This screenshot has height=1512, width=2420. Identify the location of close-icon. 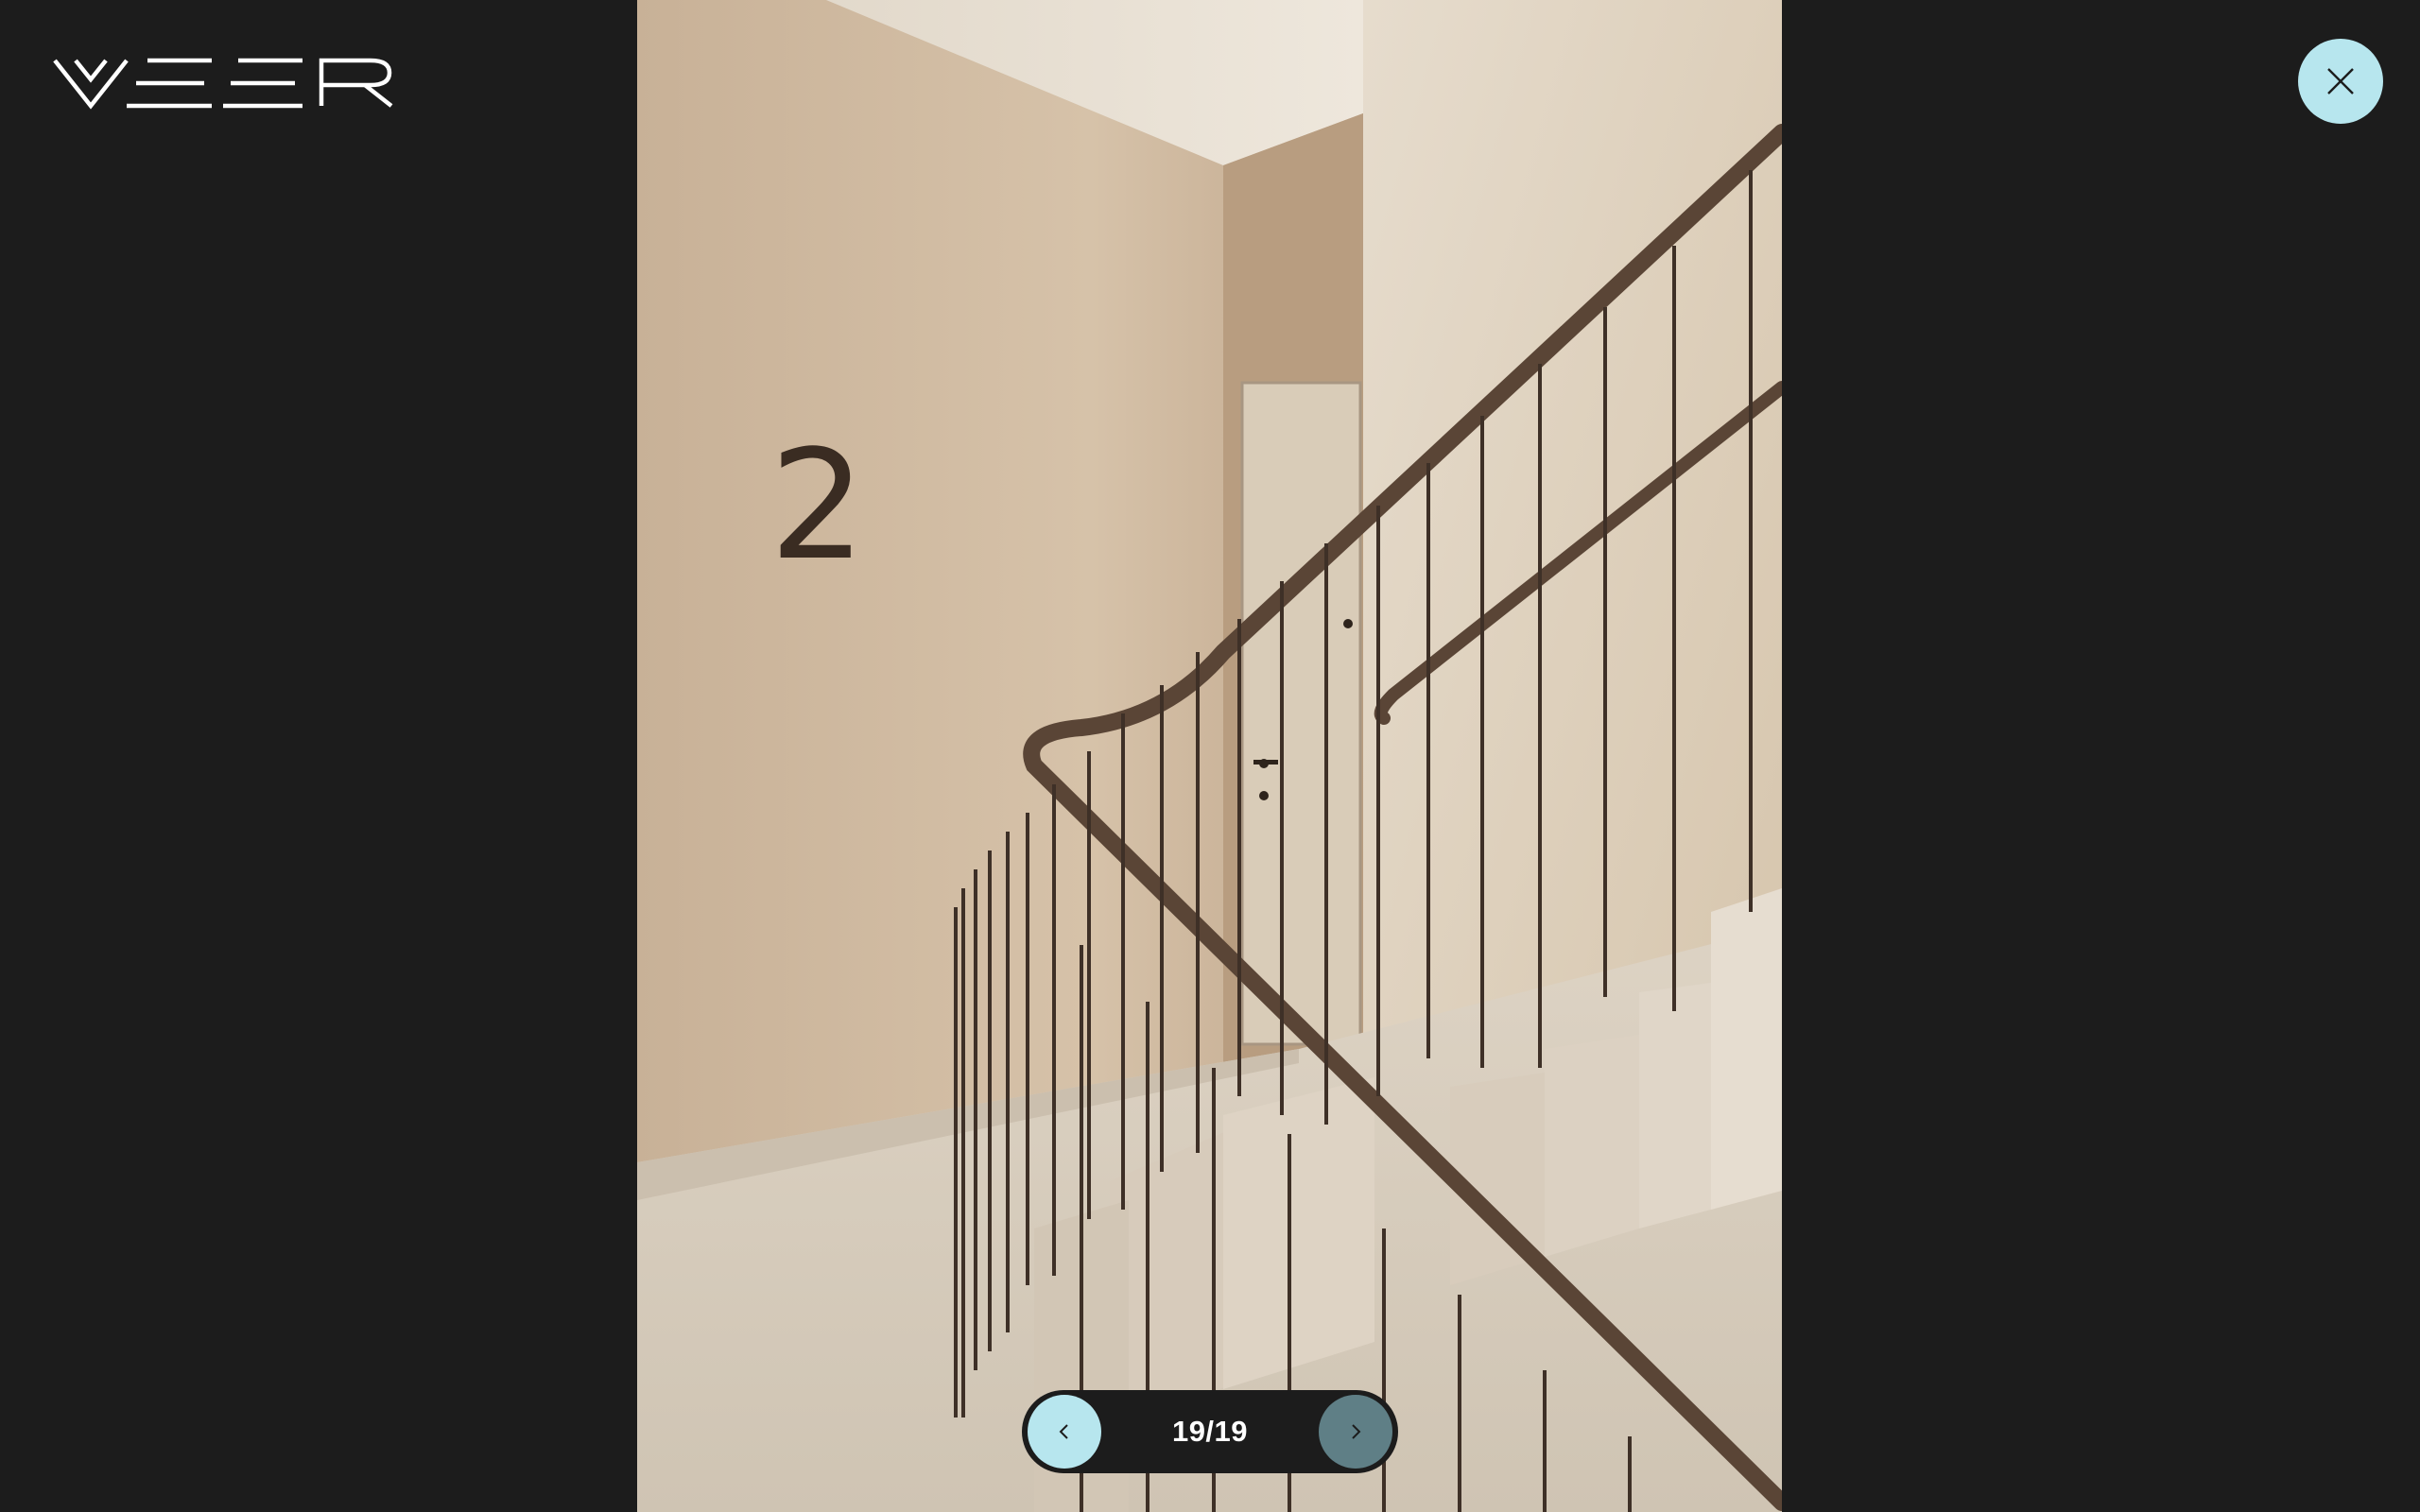
(2340, 81).